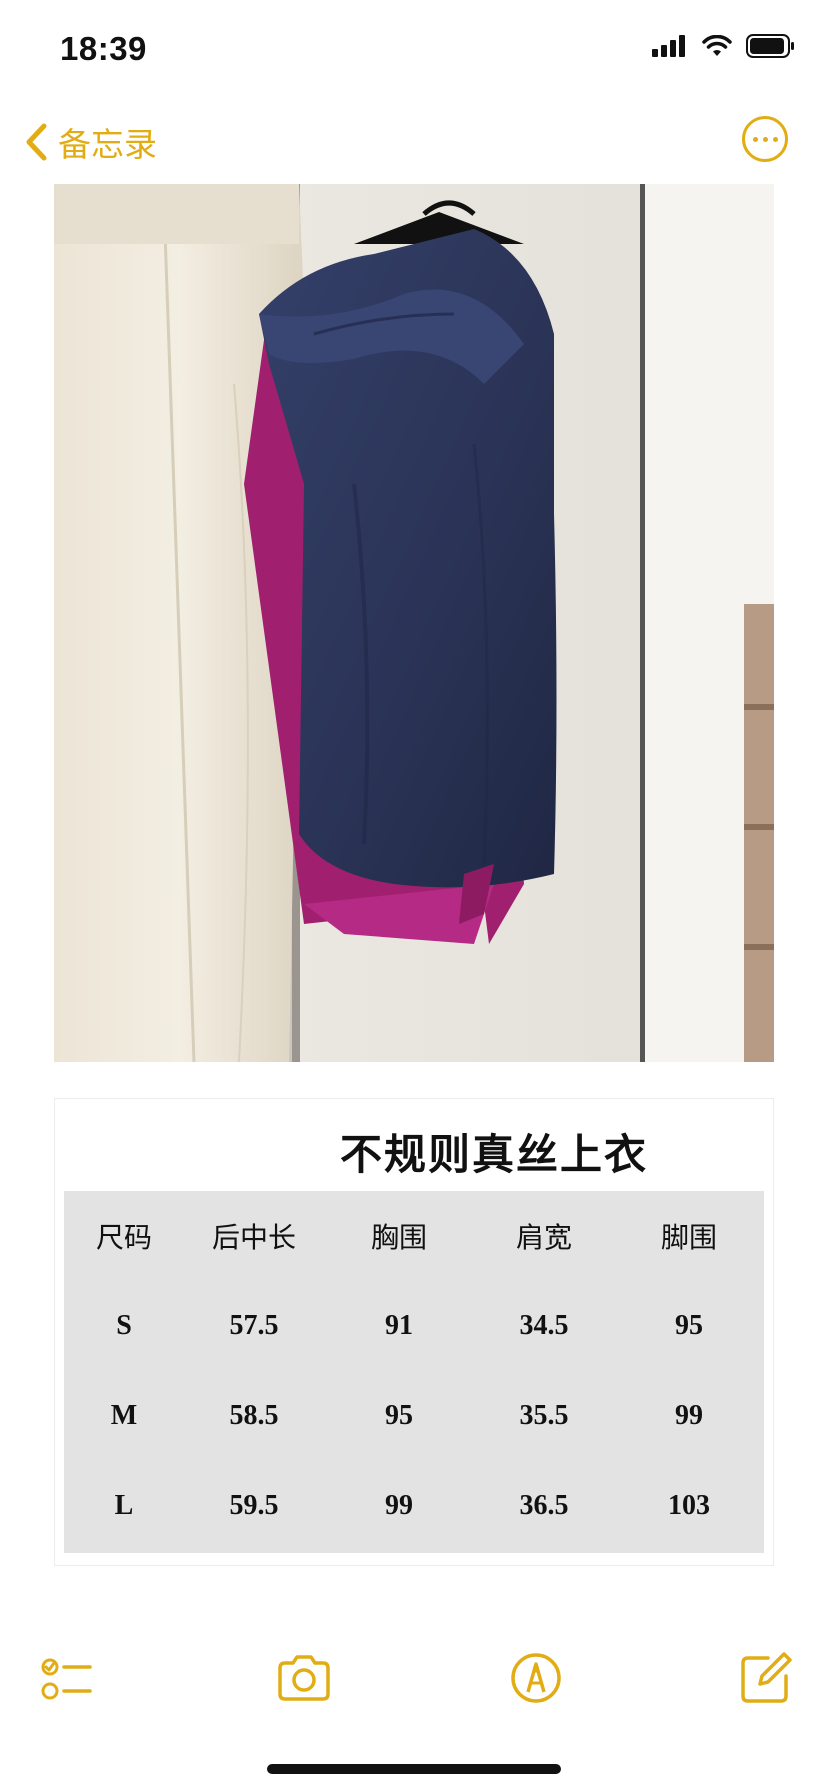 The width and height of the screenshot is (828, 1792). I want to click on compose-icon, so click(766, 1677).